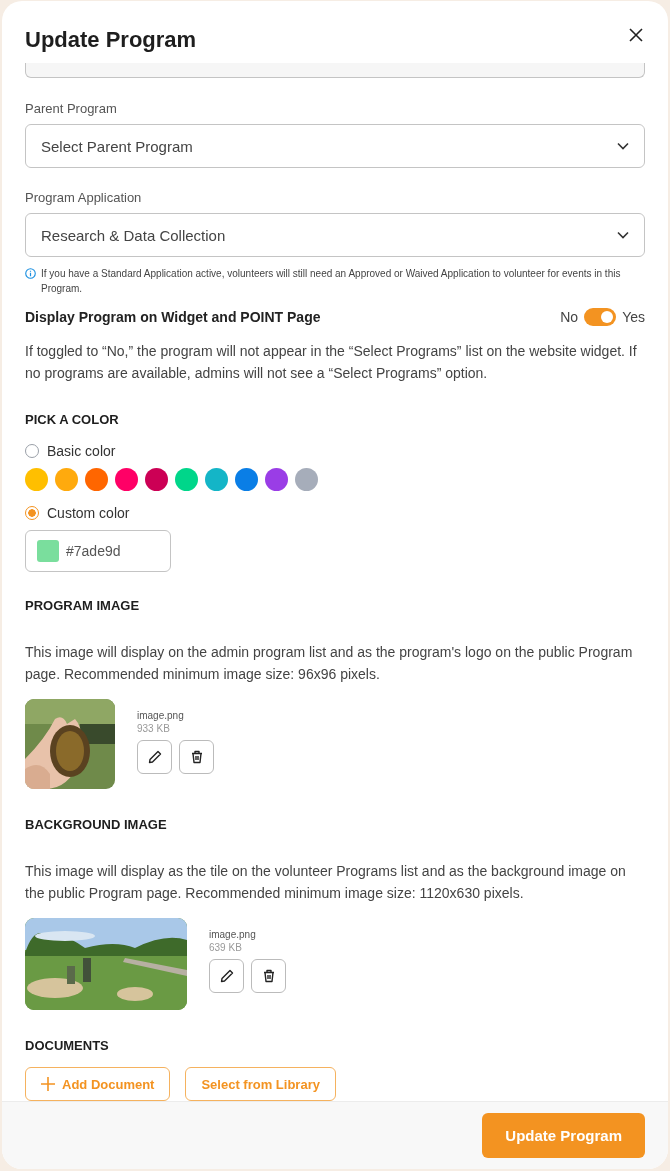 This screenshot has height=1171, width=670. What do you see at coordinates (331, 362) in the screenshot?
I see `toggle-description: If toggled to “No,” the program will not appear in the “Select Programs” list on the website widget. If no programs are available, admins will not see a “Select Programs” option.` at bounding box center [331, 362].